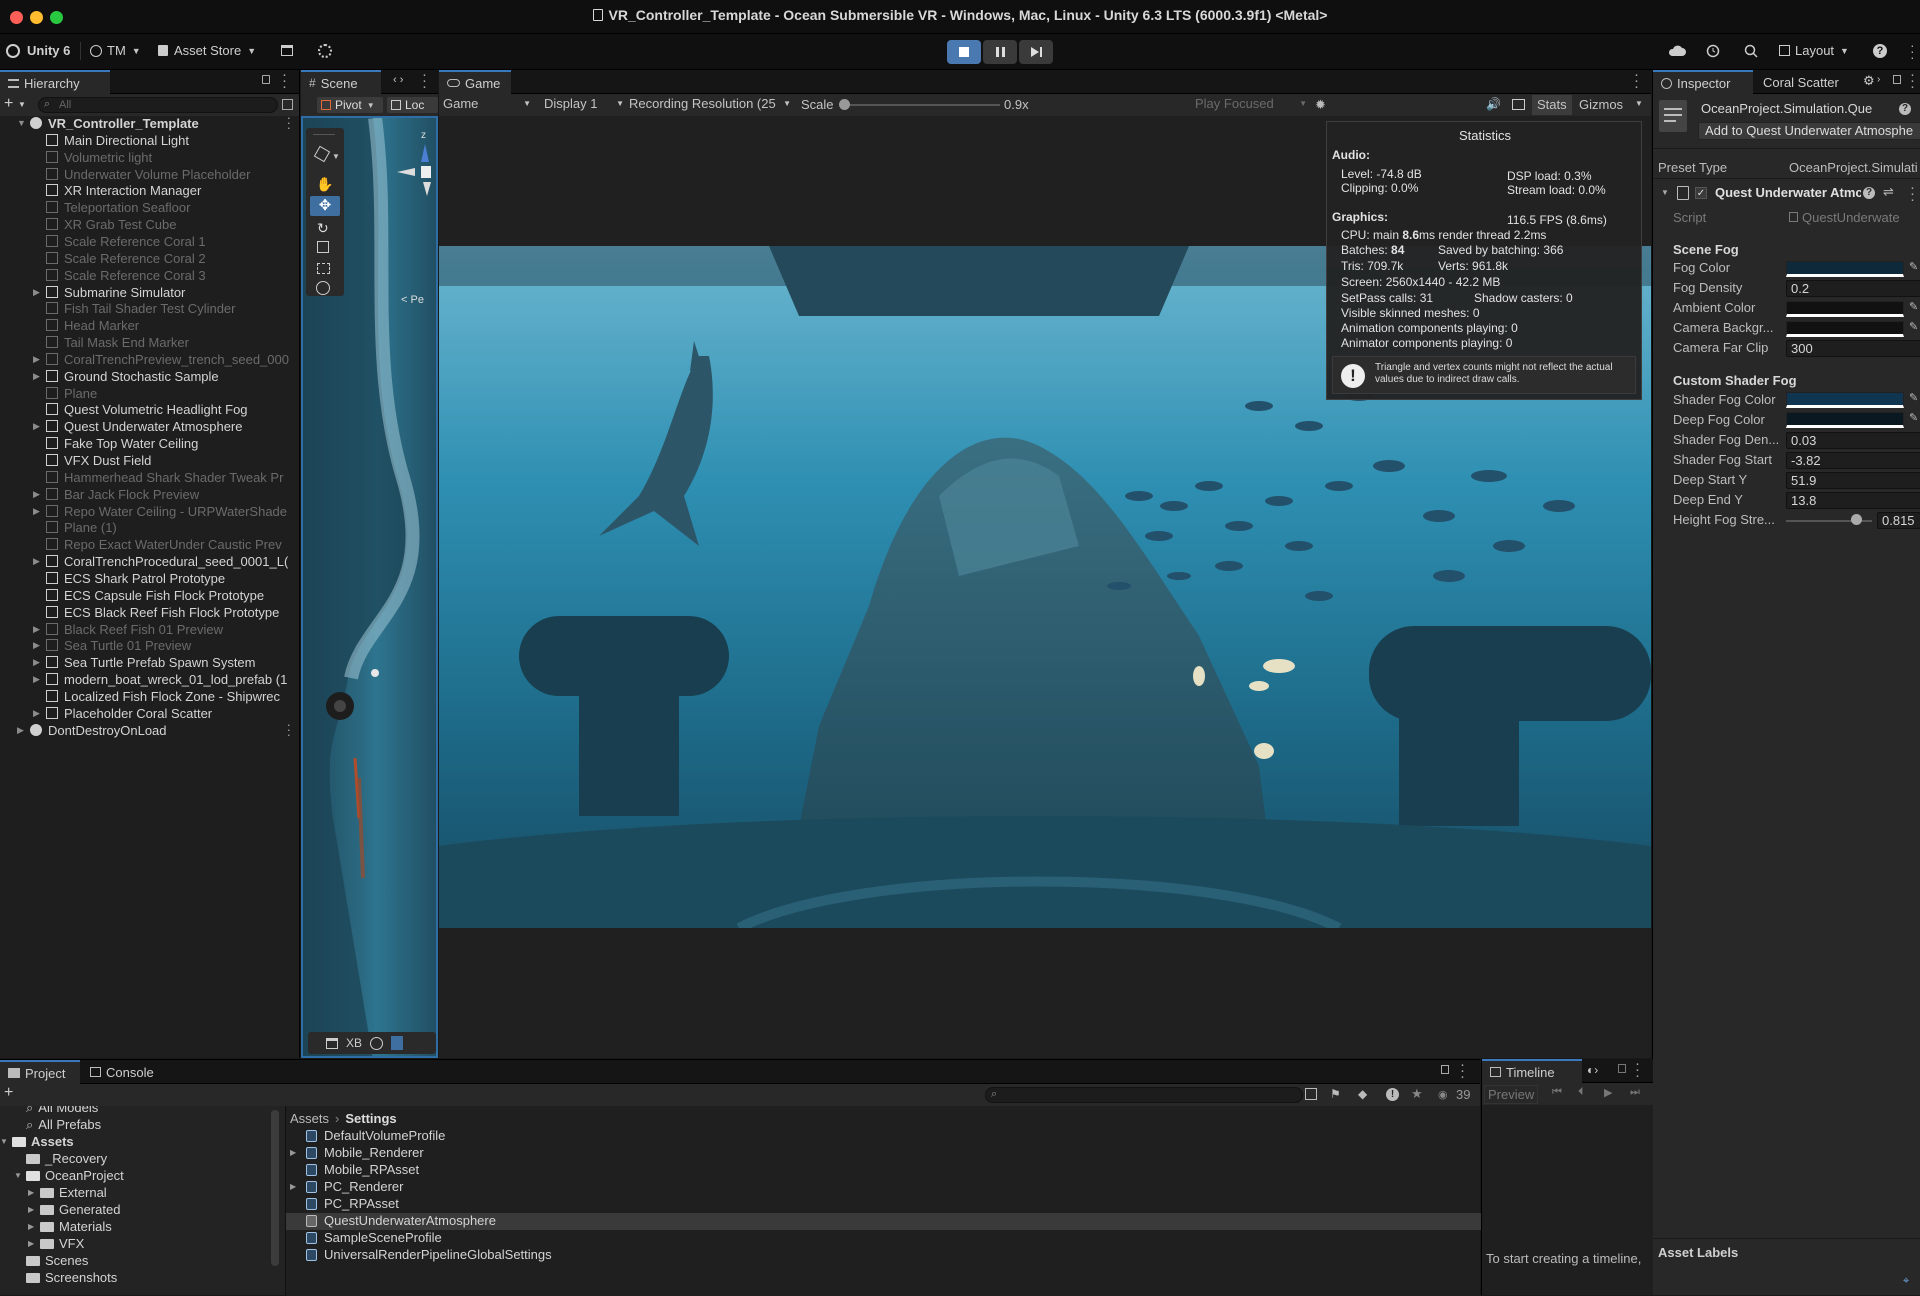  What do you see at coordinates (1857, 519) in the screenshot?
I see `height-fog-slider-thumb` at bounding box center [1857, 519].